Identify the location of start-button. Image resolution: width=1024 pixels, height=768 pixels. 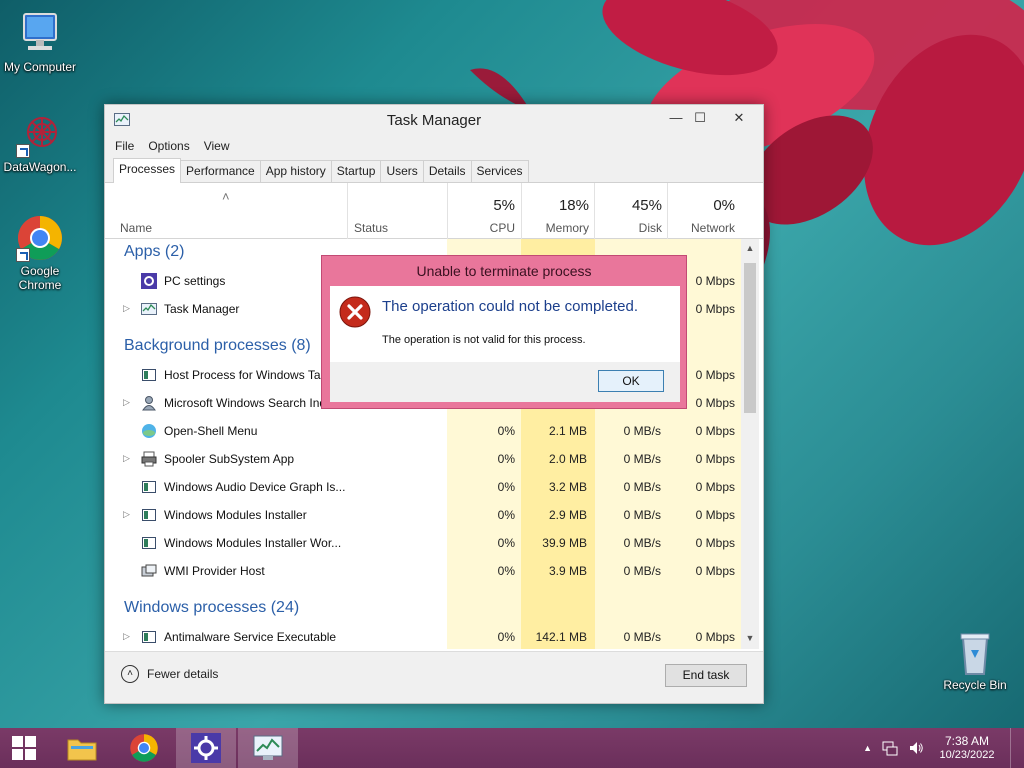
(24, 748).